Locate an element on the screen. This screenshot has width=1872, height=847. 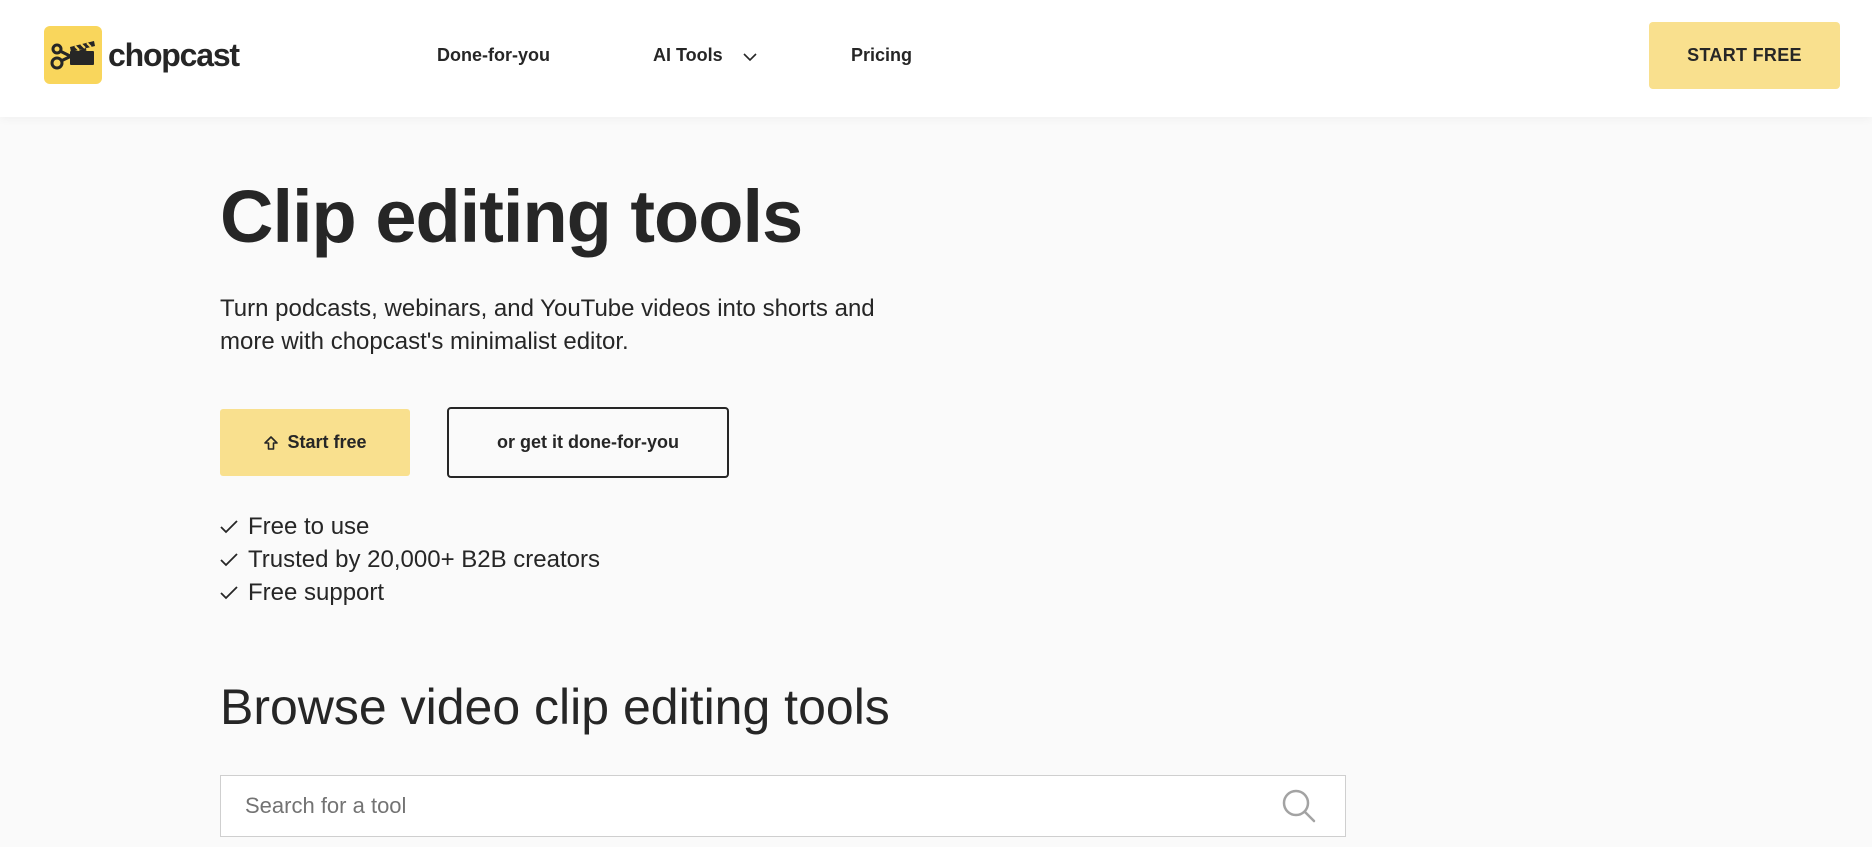
start-free-button-label: Start free is located at coordinates (327, 442).